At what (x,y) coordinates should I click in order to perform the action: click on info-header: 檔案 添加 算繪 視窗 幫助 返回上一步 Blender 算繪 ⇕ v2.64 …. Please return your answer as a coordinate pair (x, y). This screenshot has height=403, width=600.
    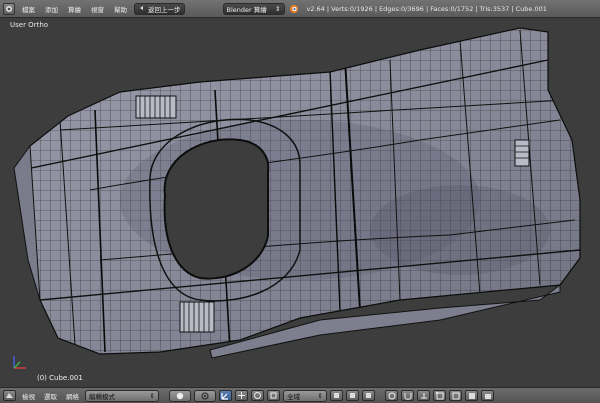
    Looking at the image, I should click on (300, 9).